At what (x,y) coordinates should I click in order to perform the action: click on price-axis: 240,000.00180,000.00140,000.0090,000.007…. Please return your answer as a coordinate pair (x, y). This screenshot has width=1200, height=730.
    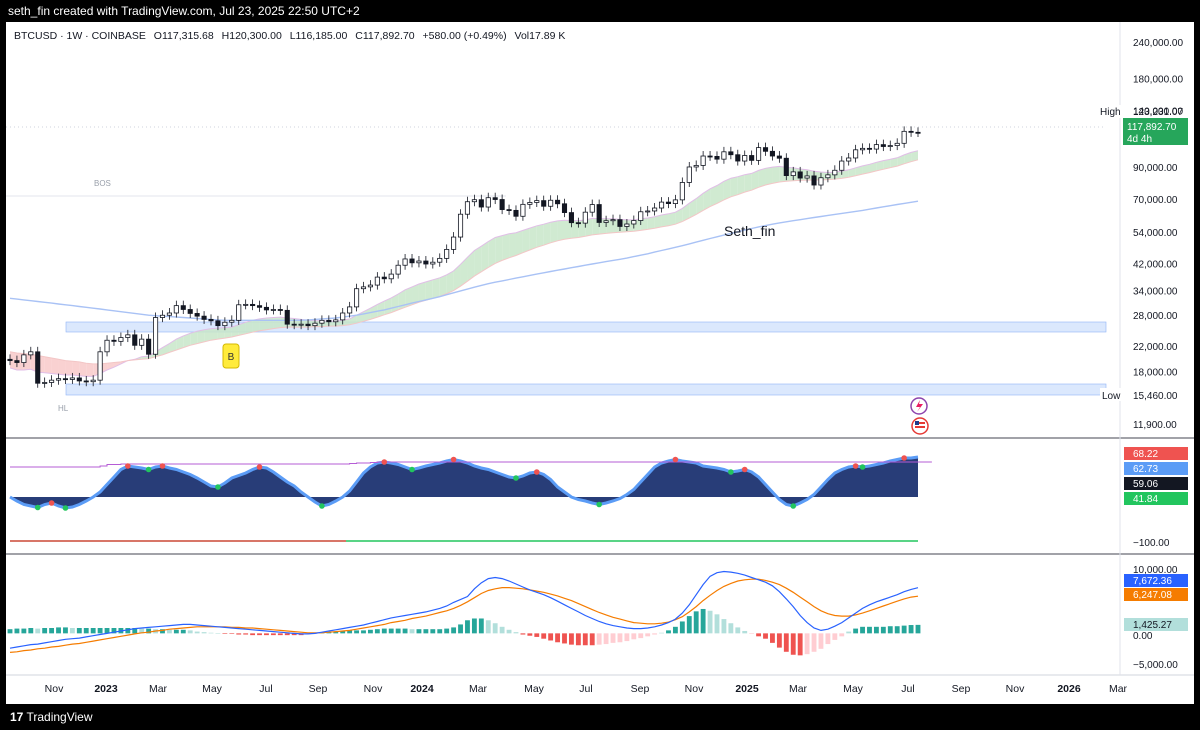
    Looking at the image, I should click on (1158, 234).